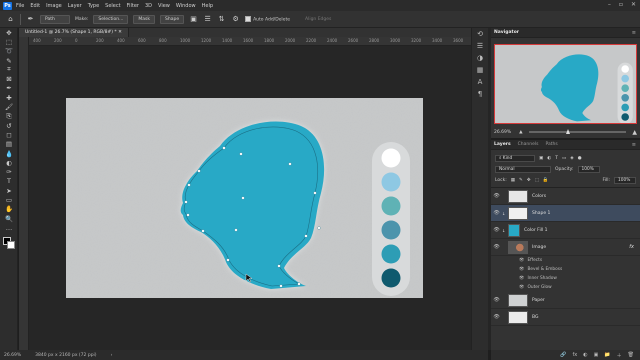 Image resolution: width=640 pixels, height=360 pixels. Describe the element at coordinates (480, 58) in the screenshot. I see `adjustments-icon: ◑` at that location.